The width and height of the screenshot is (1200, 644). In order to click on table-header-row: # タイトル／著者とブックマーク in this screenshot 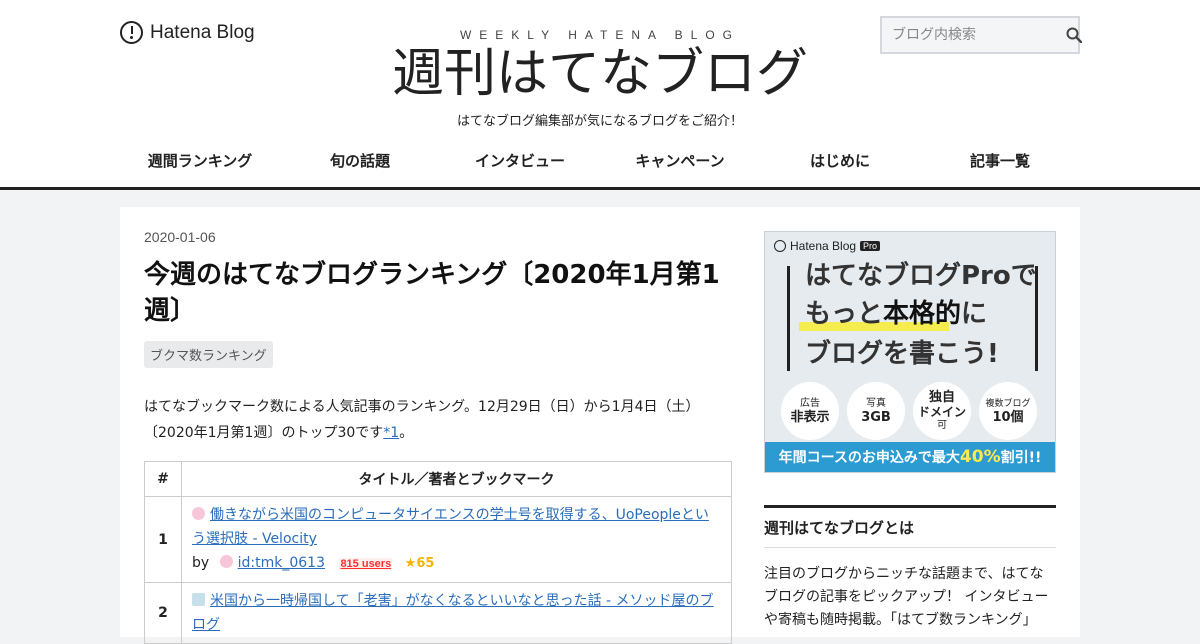, I will do `click(438, 479)`.